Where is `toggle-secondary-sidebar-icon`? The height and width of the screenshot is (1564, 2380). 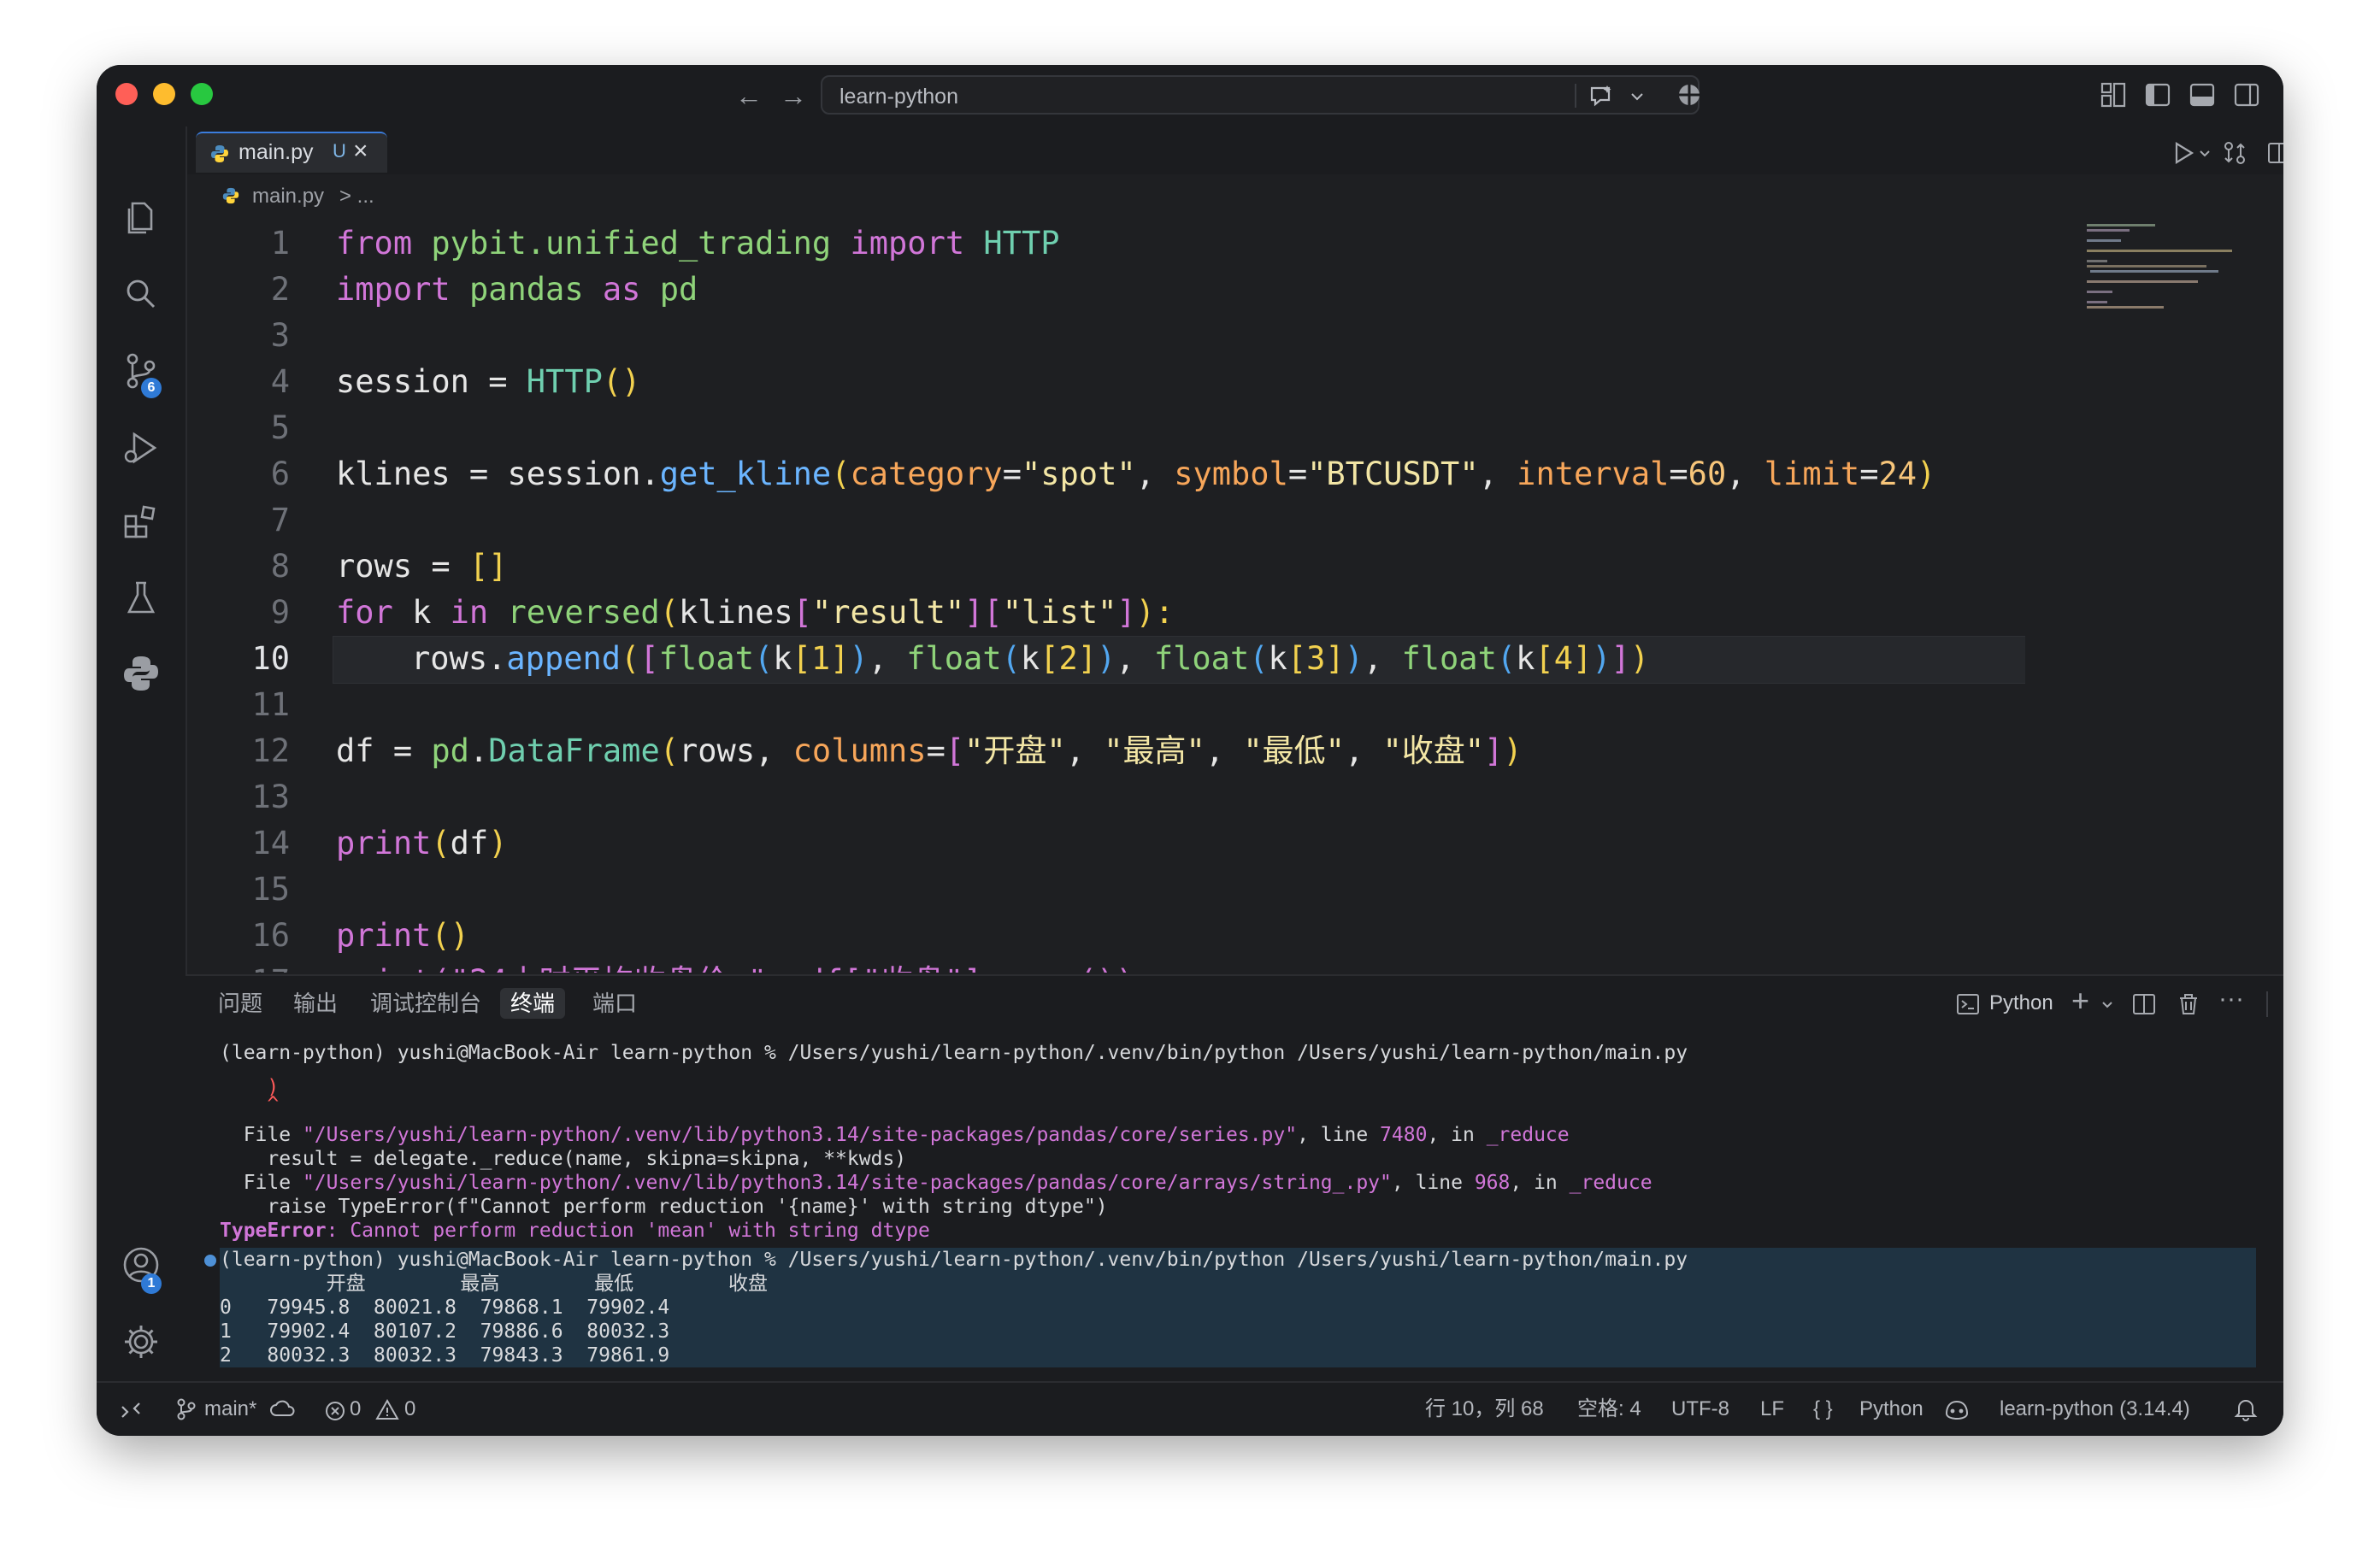
toggle-secondary-sidebar-icon is located at coordinates (2247, 94).